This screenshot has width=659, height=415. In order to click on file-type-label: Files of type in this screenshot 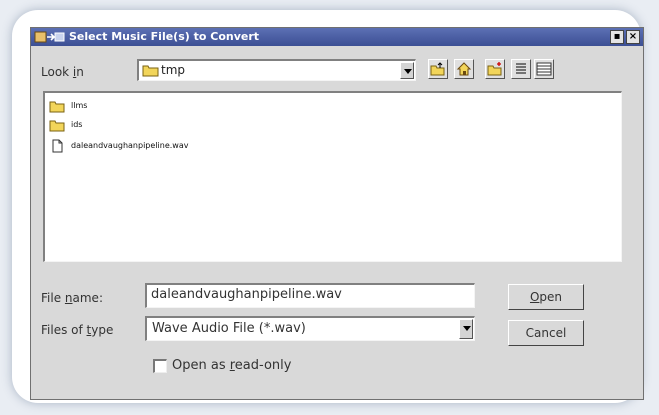, I will do `click(77, 330)`.